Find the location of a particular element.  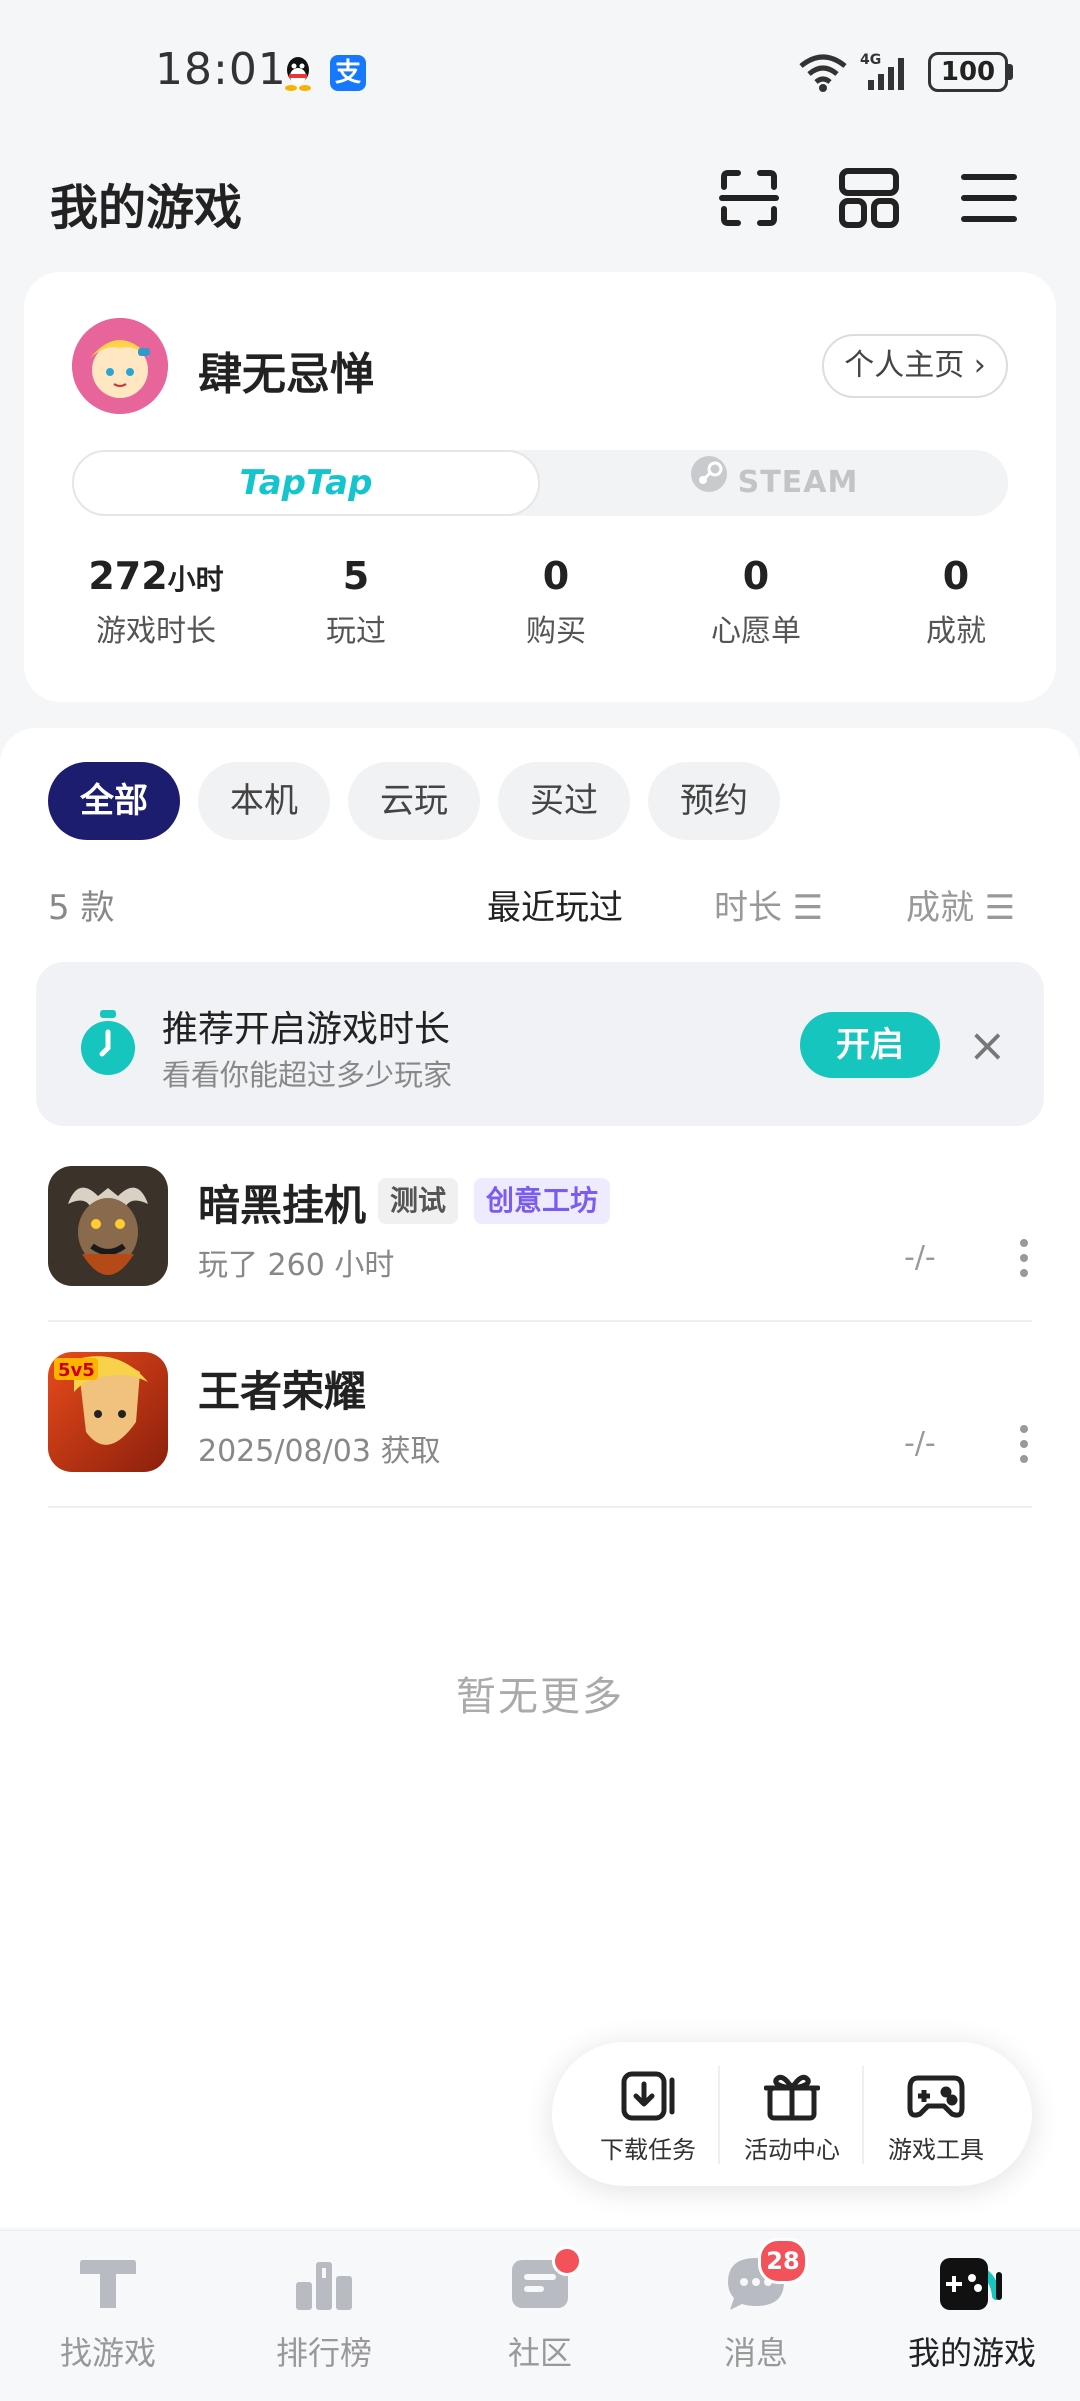

tool-label: 游戏工具 is located at coordinates (936, 2150).